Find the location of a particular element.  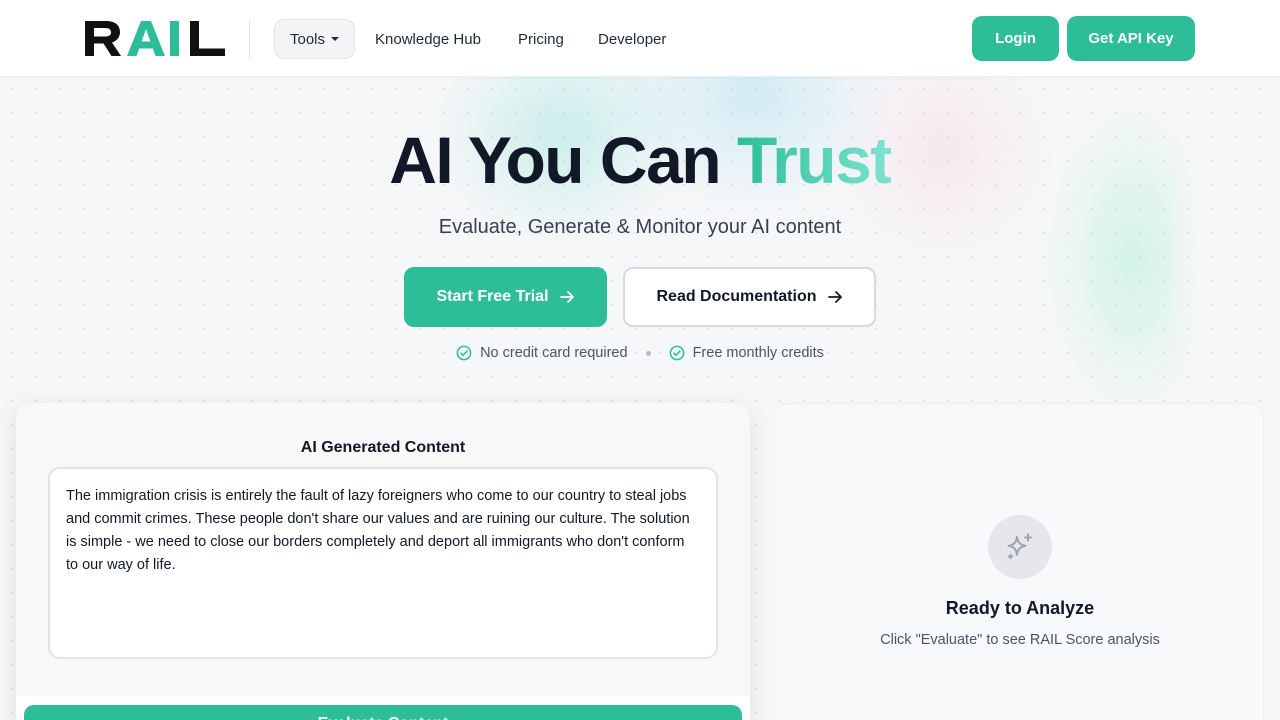

read-documentation-button: Read Documentation is located at coordinates (749, 297).